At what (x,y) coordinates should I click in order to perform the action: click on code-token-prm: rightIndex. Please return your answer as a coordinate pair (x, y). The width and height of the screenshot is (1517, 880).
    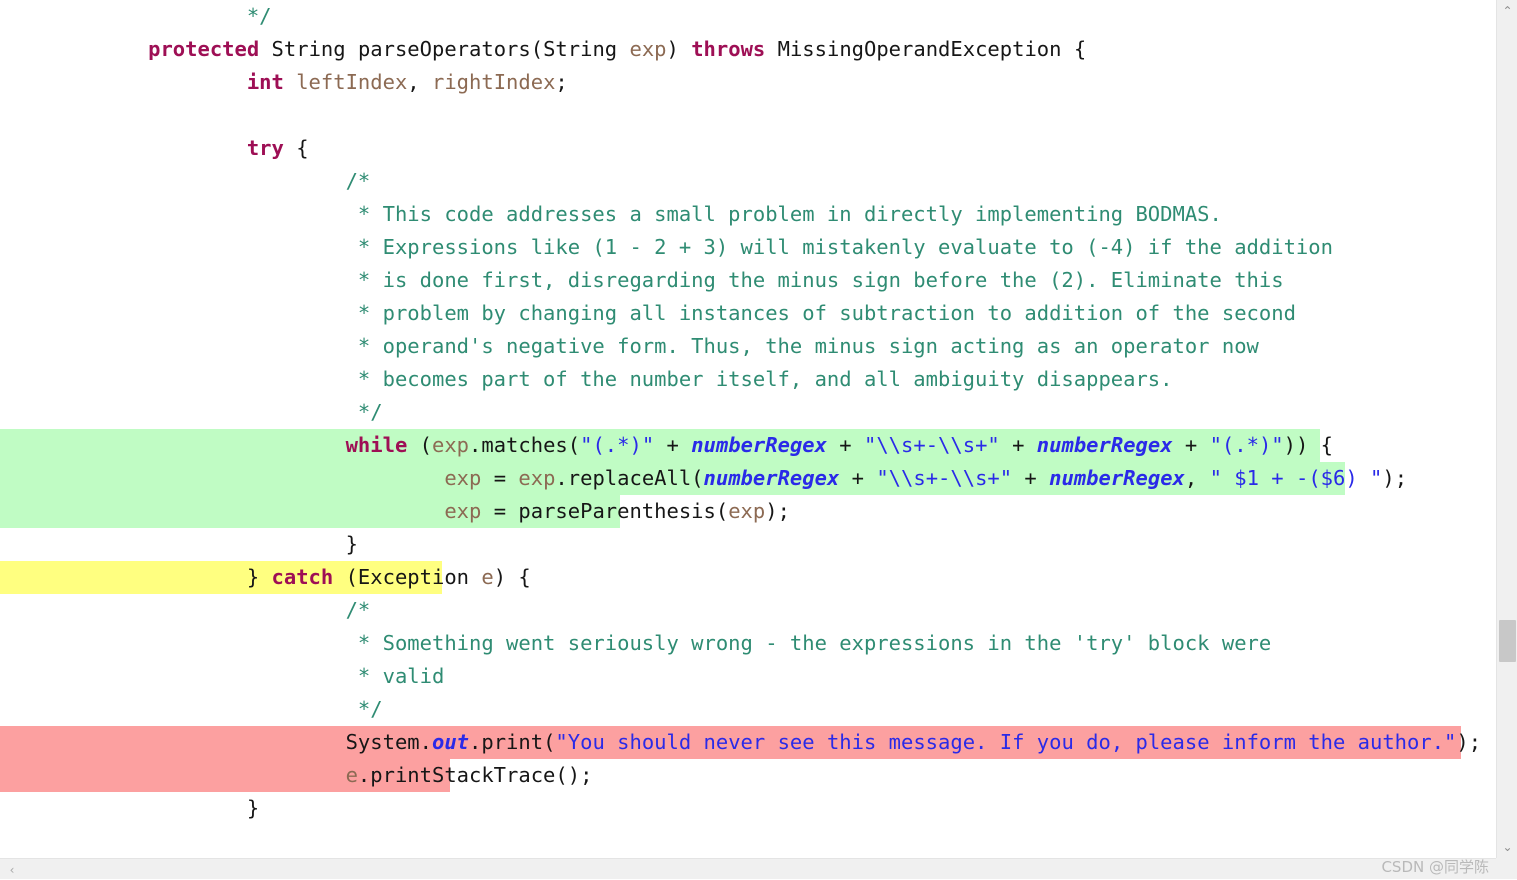
    Looking at the image, I should click on (493, 82).